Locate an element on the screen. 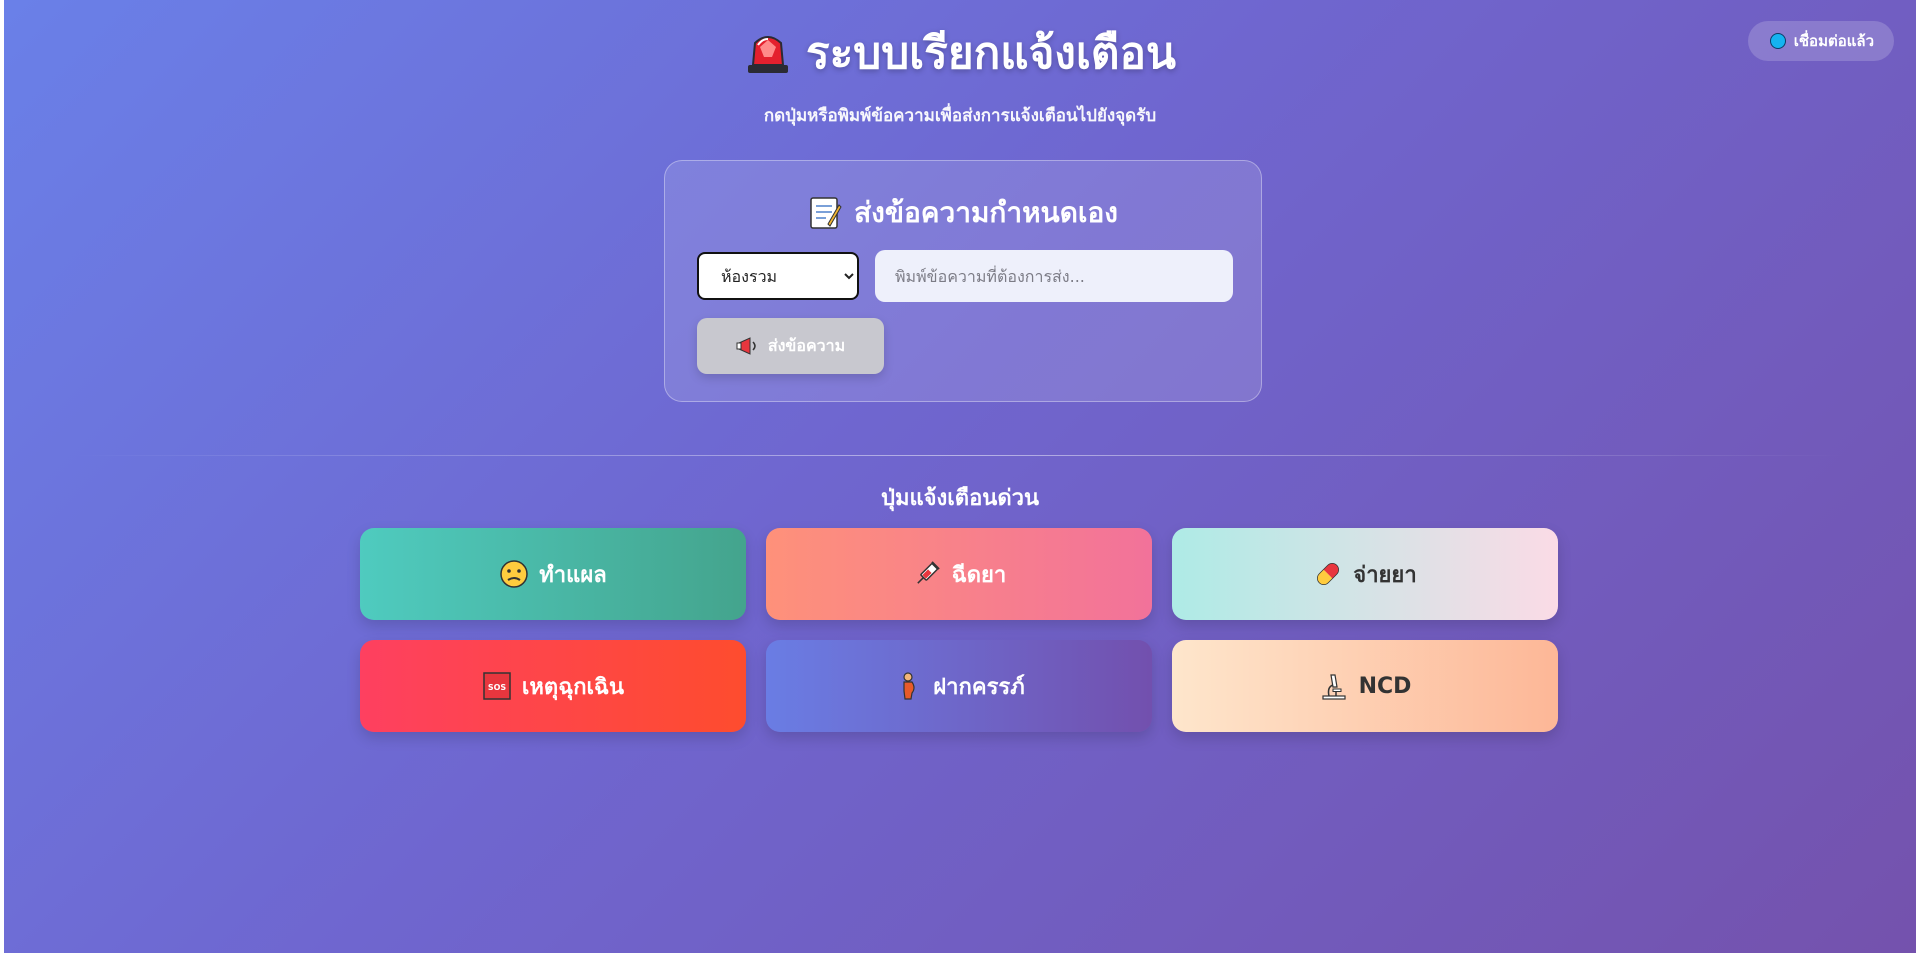 Image resolution: width=1919 pixels, height=955 pixels. room-select: ห้องรวม is located at coordinates (778, 276).